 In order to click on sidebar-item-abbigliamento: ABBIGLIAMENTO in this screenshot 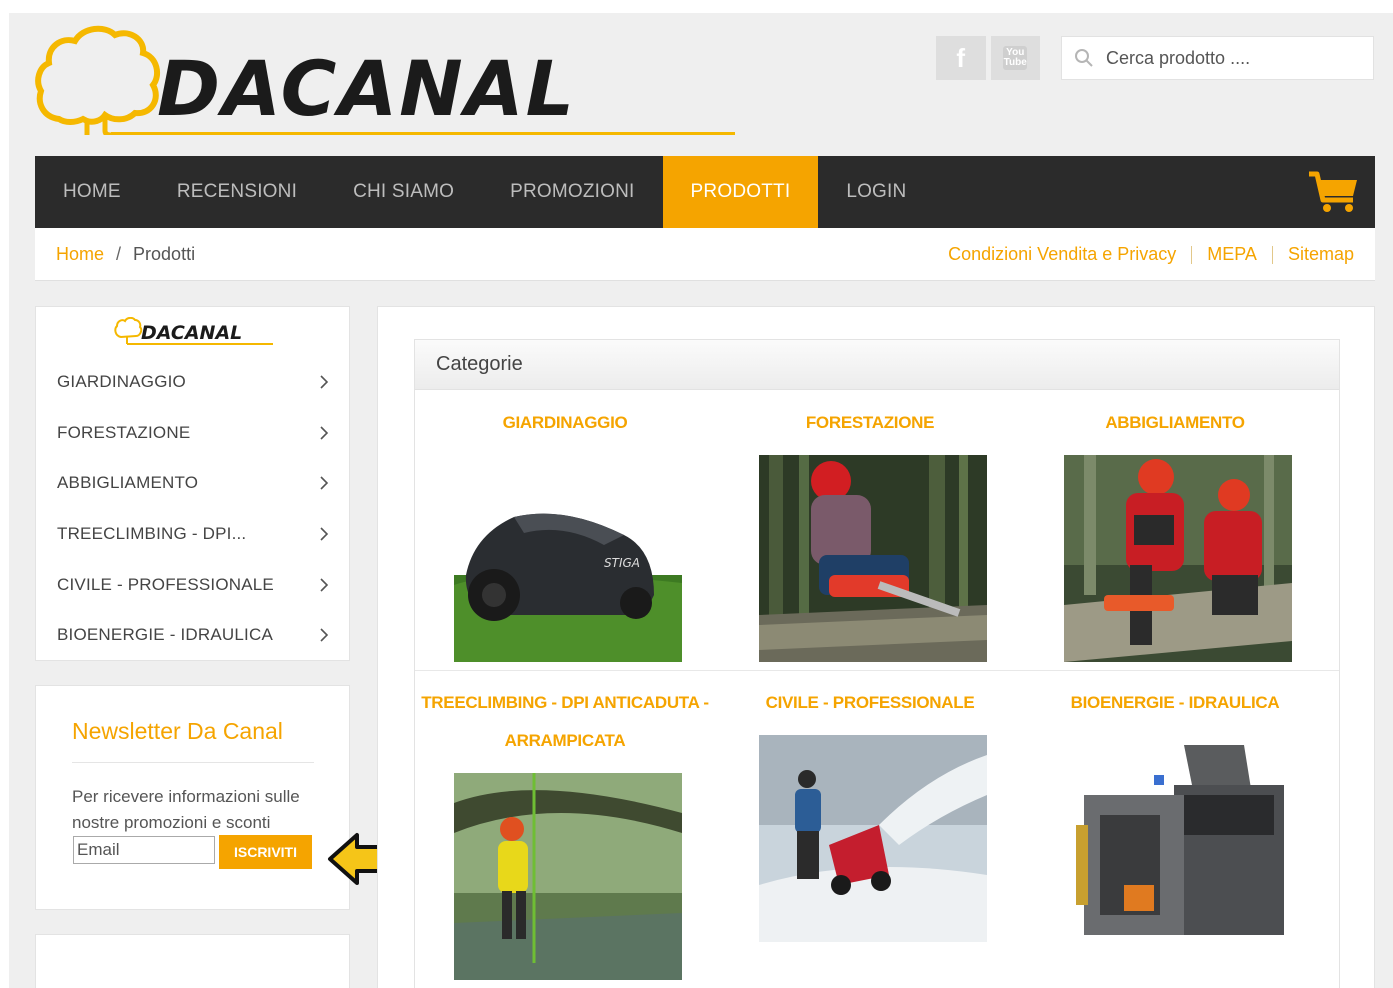, I will do `click(192, 483)`.